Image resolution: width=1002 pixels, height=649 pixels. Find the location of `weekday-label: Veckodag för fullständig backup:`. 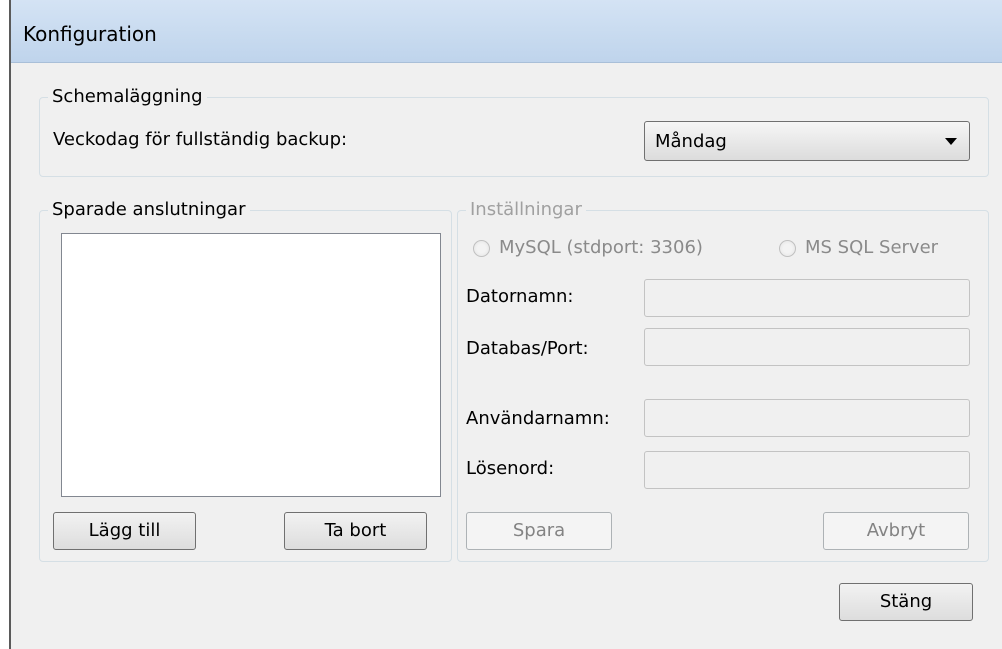

weekday-label: Veckodag för fullständig backup: is located at coordinates (200, 139).